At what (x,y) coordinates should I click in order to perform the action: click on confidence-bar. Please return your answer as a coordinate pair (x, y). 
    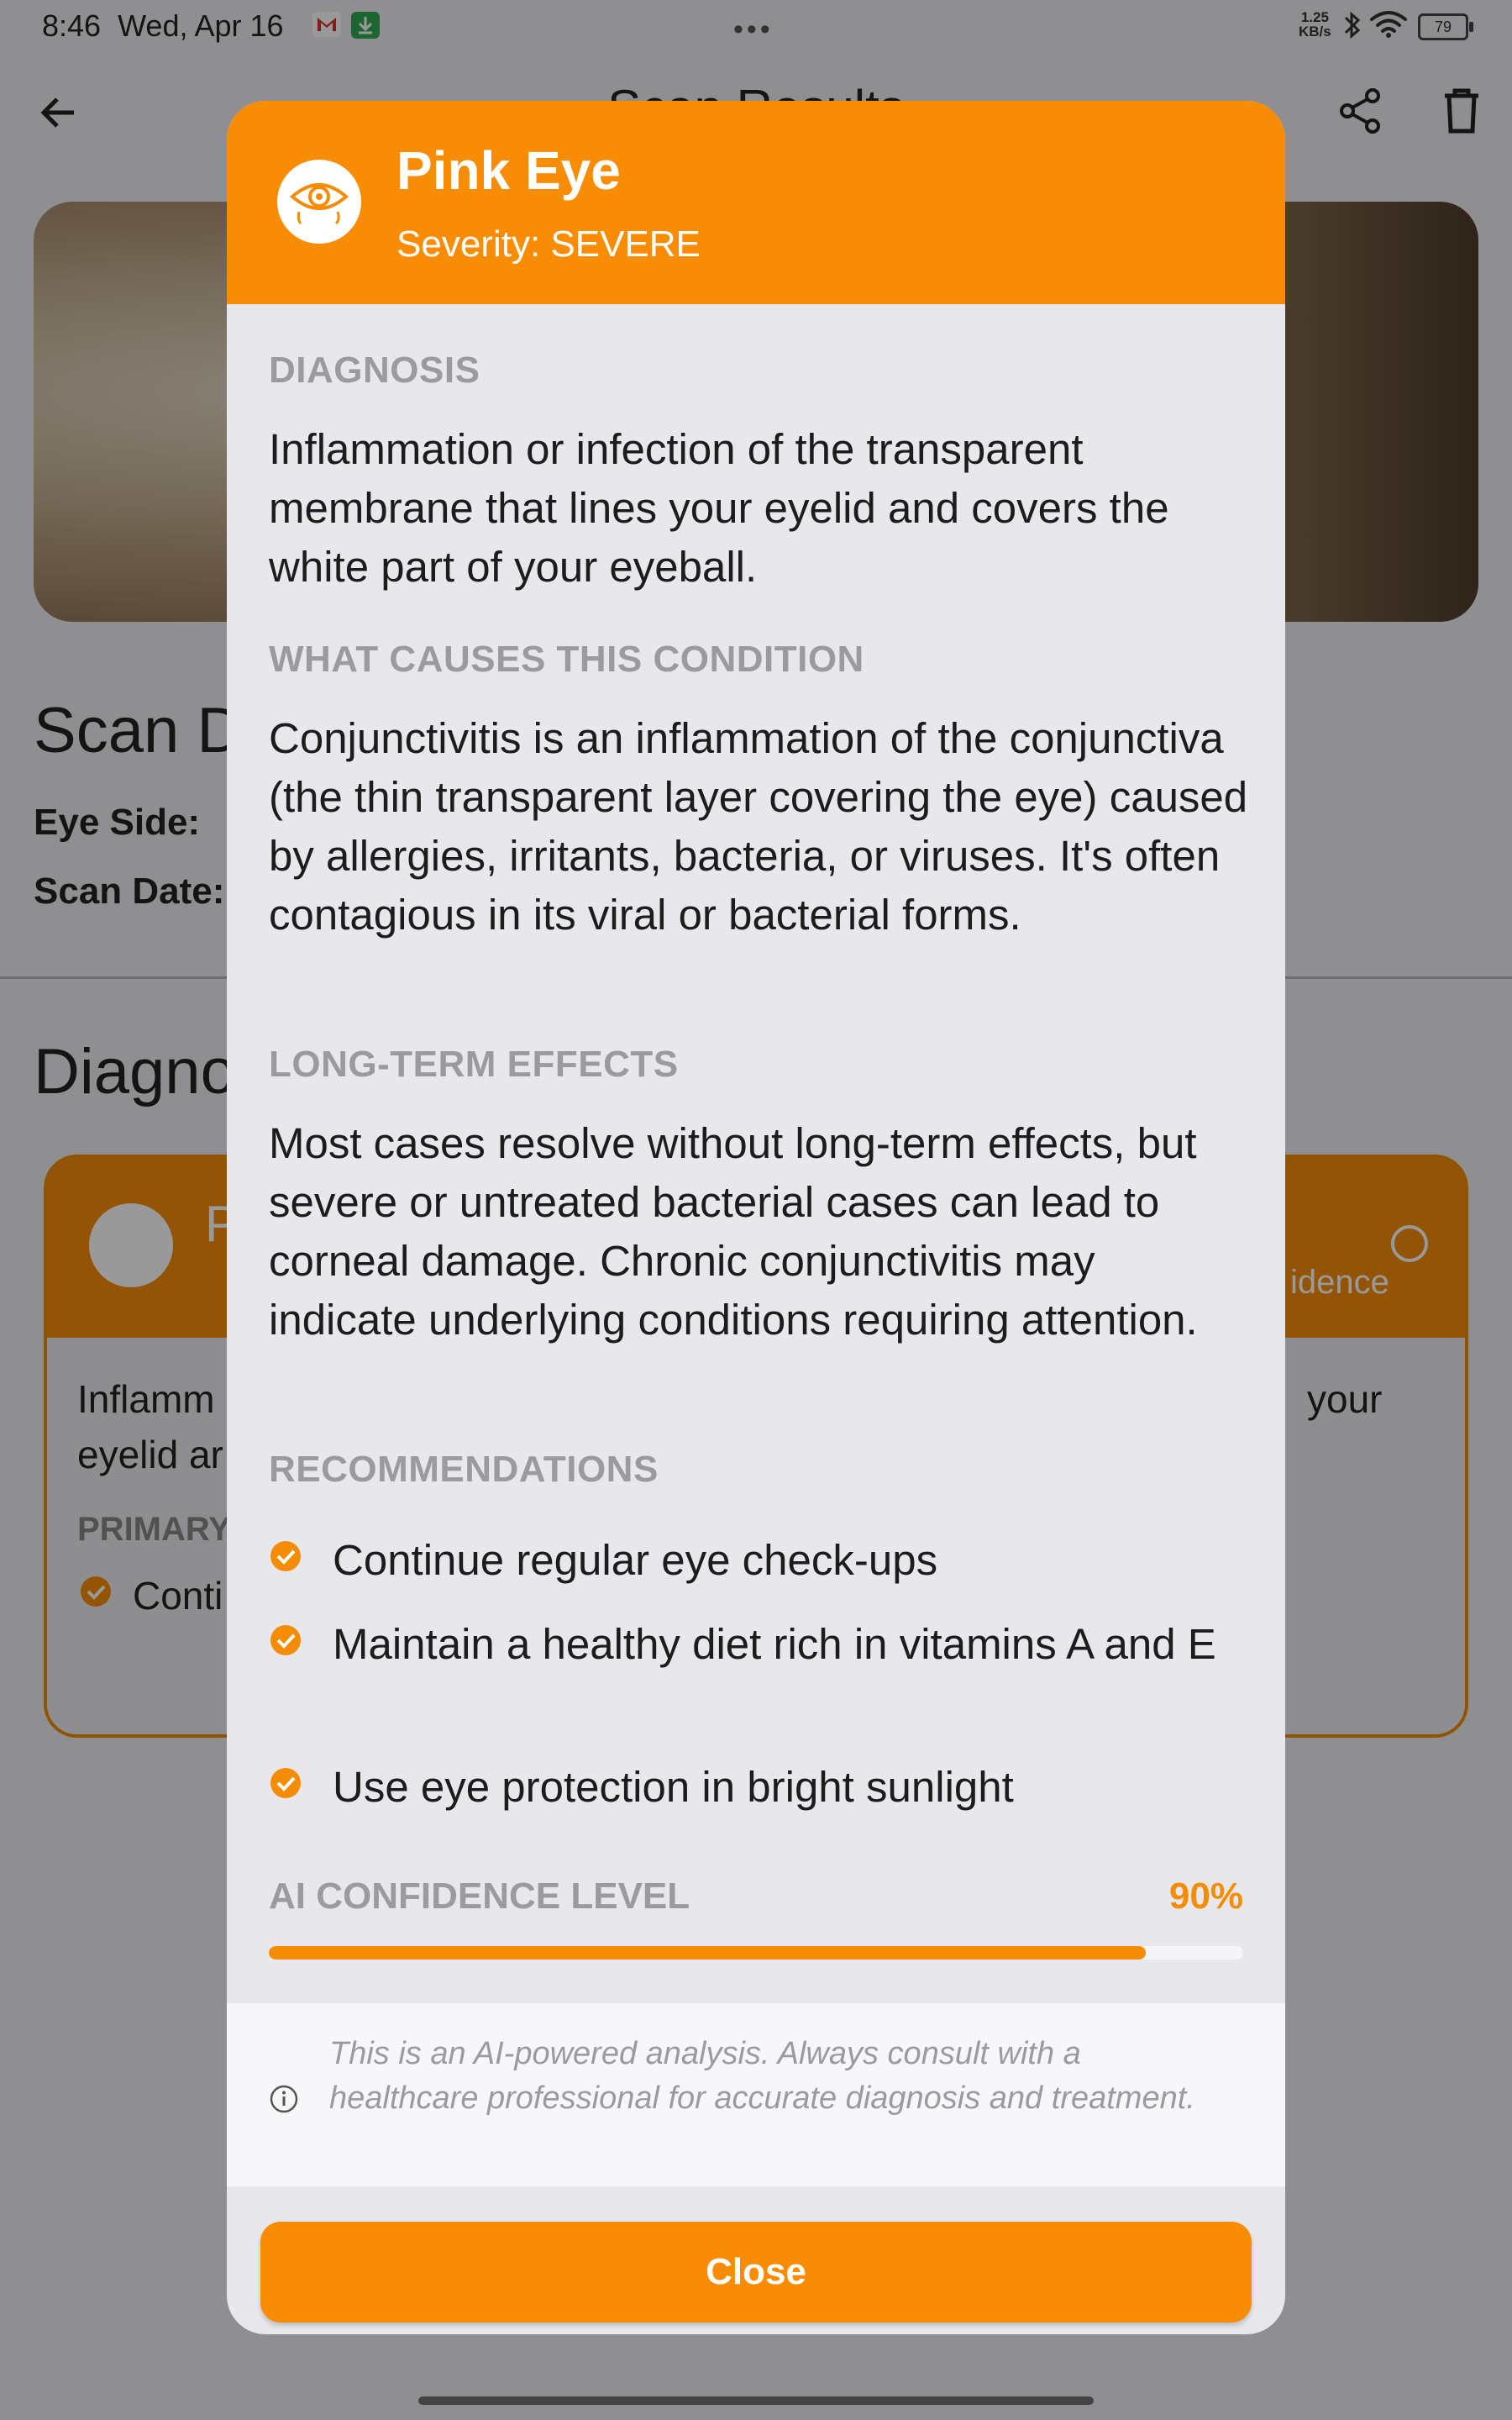
    Looking at the image, I should click on (756, 1953).